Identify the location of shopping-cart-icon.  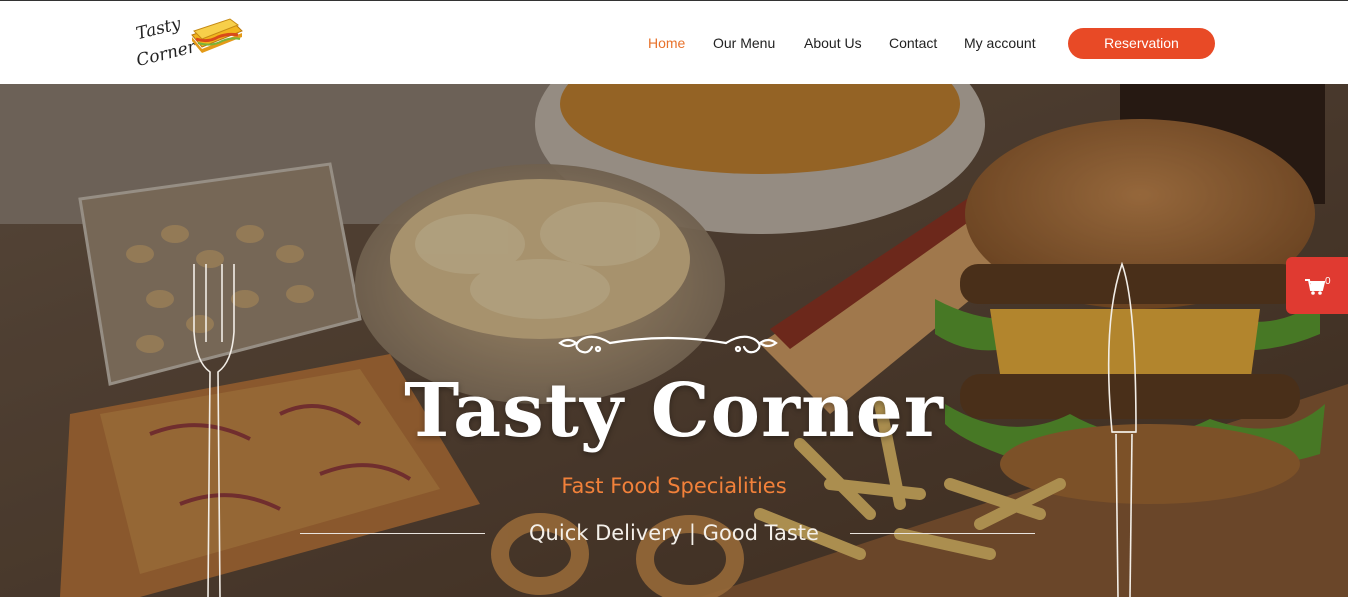
(1315, 287).